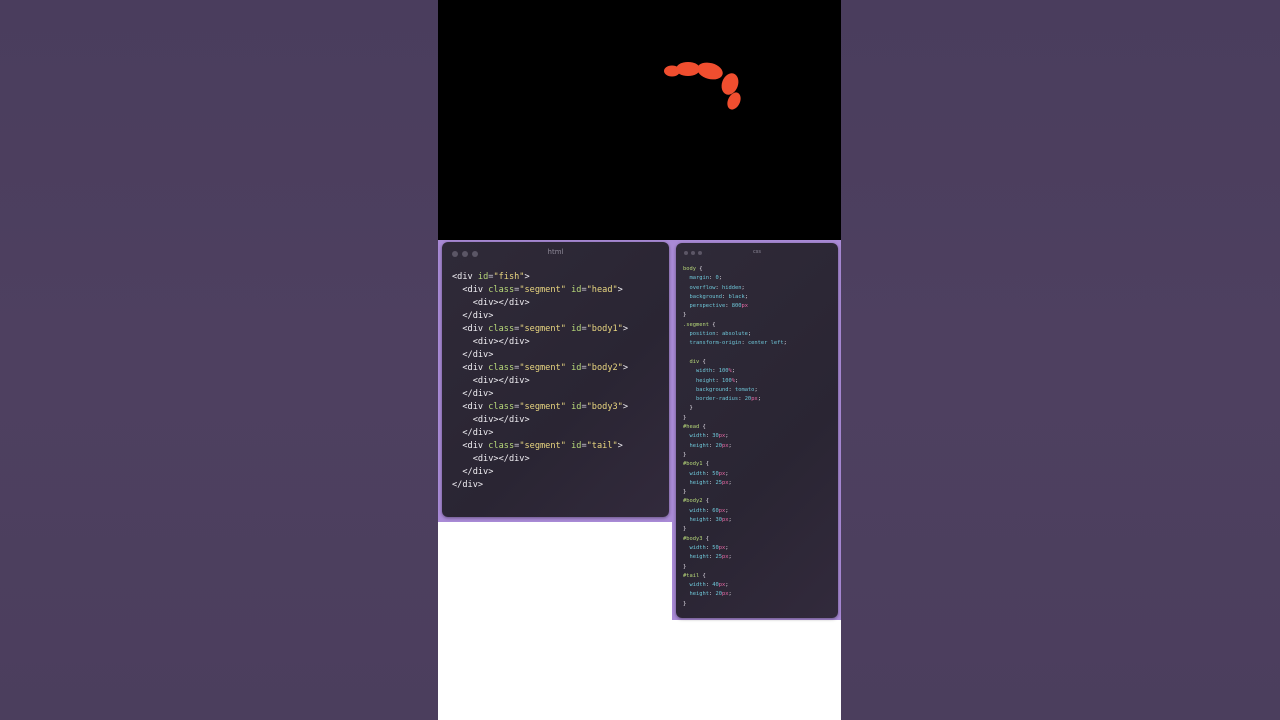 The image size is (1280, 720). Describe the element at coordinates (693, 269) in the screenshot. I see `css-code-line: body {` at that location.